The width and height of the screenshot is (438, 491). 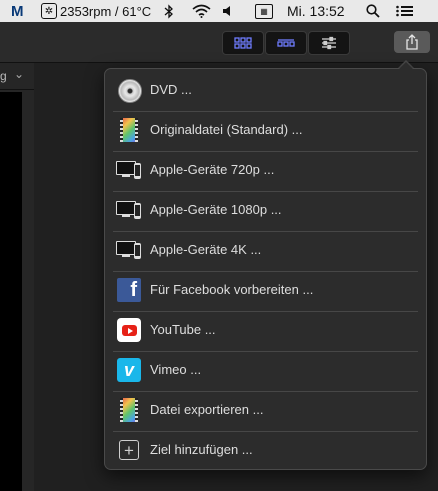 I want to click on left-panel-header-text: g, so click(x=3, y=76).